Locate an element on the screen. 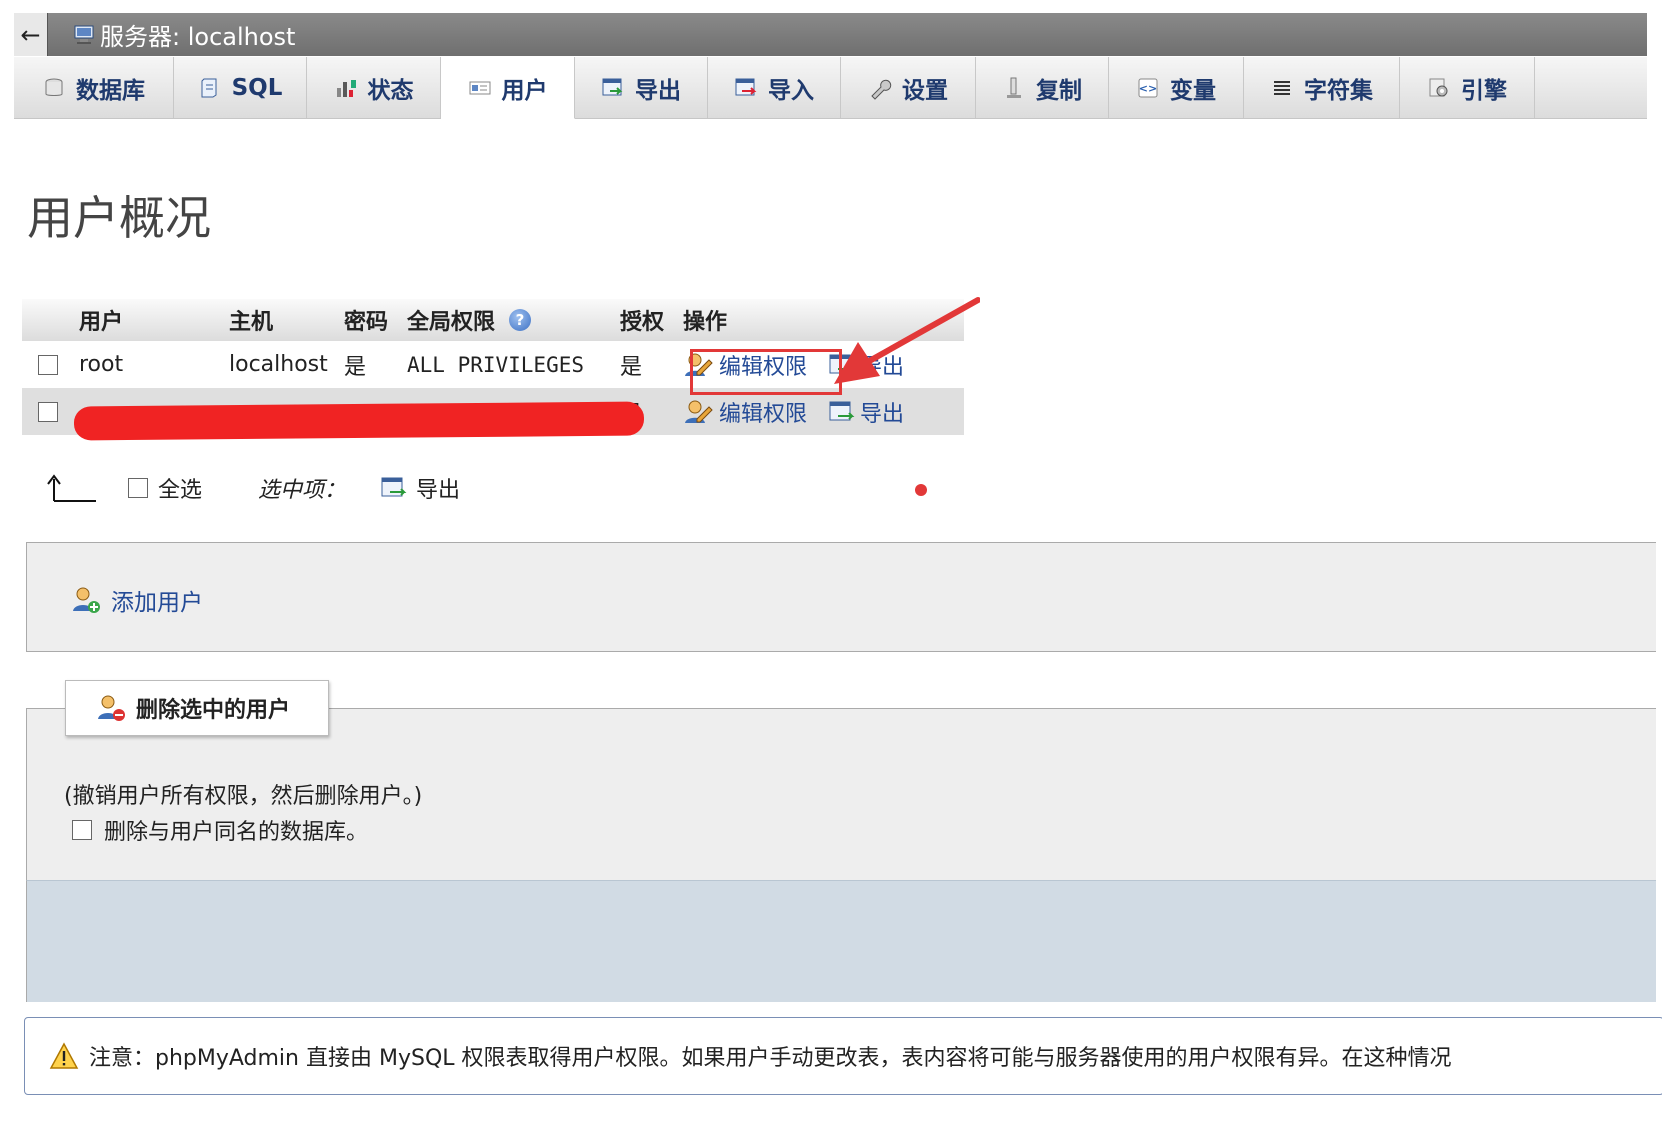 The image size is (1662, 1136). export-user-link: 导出 is located at coordinates (866, 411).